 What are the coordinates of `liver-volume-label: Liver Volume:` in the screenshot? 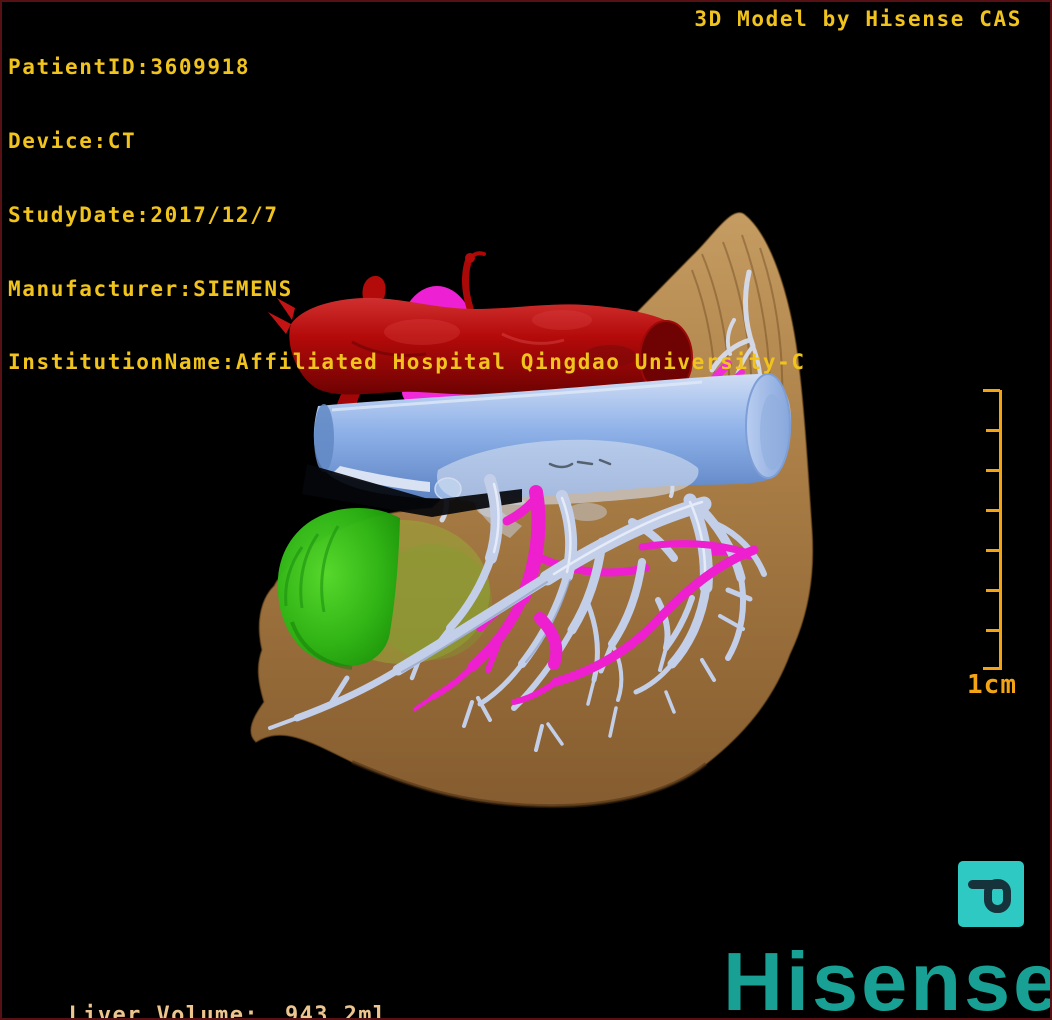 It's located at (163, 1011).